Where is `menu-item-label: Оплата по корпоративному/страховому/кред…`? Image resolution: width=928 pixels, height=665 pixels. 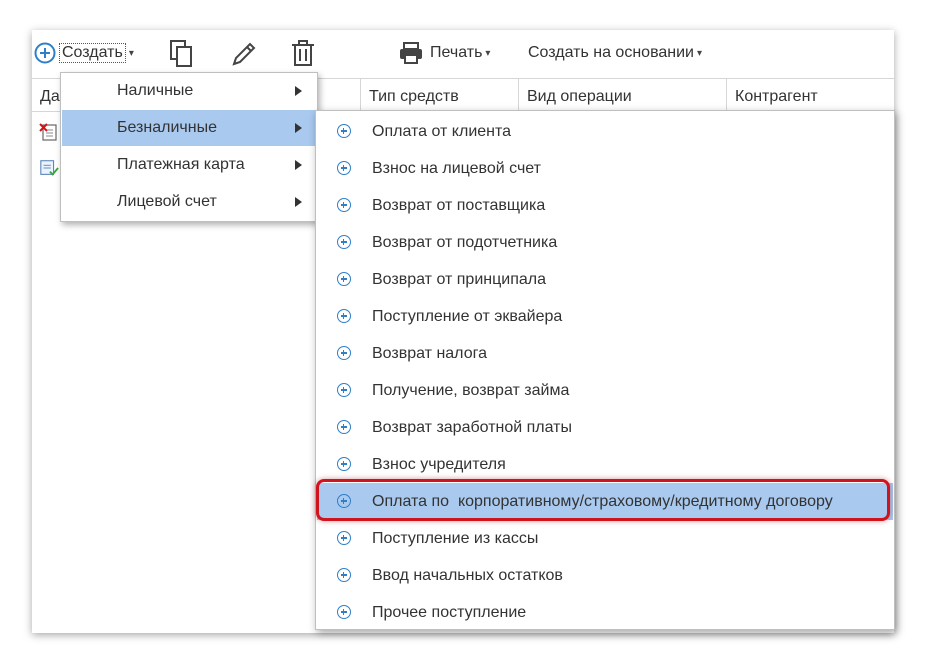 menu-item-label: Оплата по корпоративному/страховому/кред… is located at coordinates (602, 501).